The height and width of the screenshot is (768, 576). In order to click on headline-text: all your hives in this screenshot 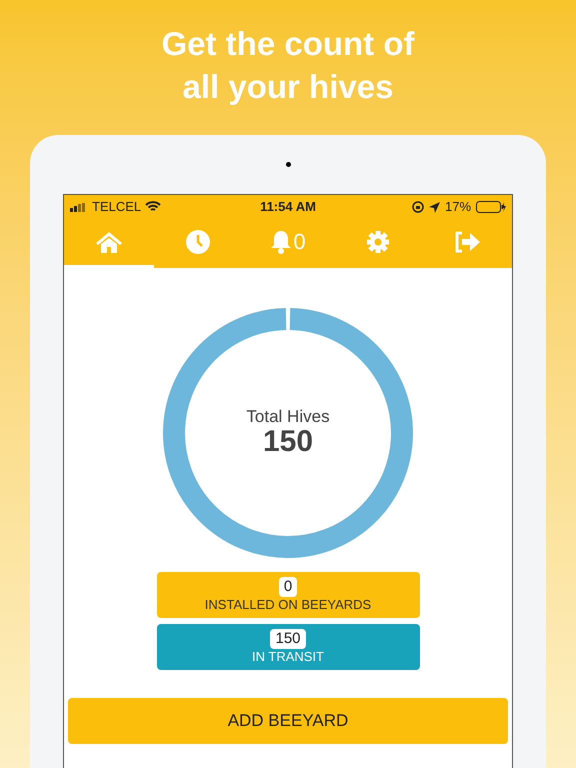, I will do `click(288, 87)`.